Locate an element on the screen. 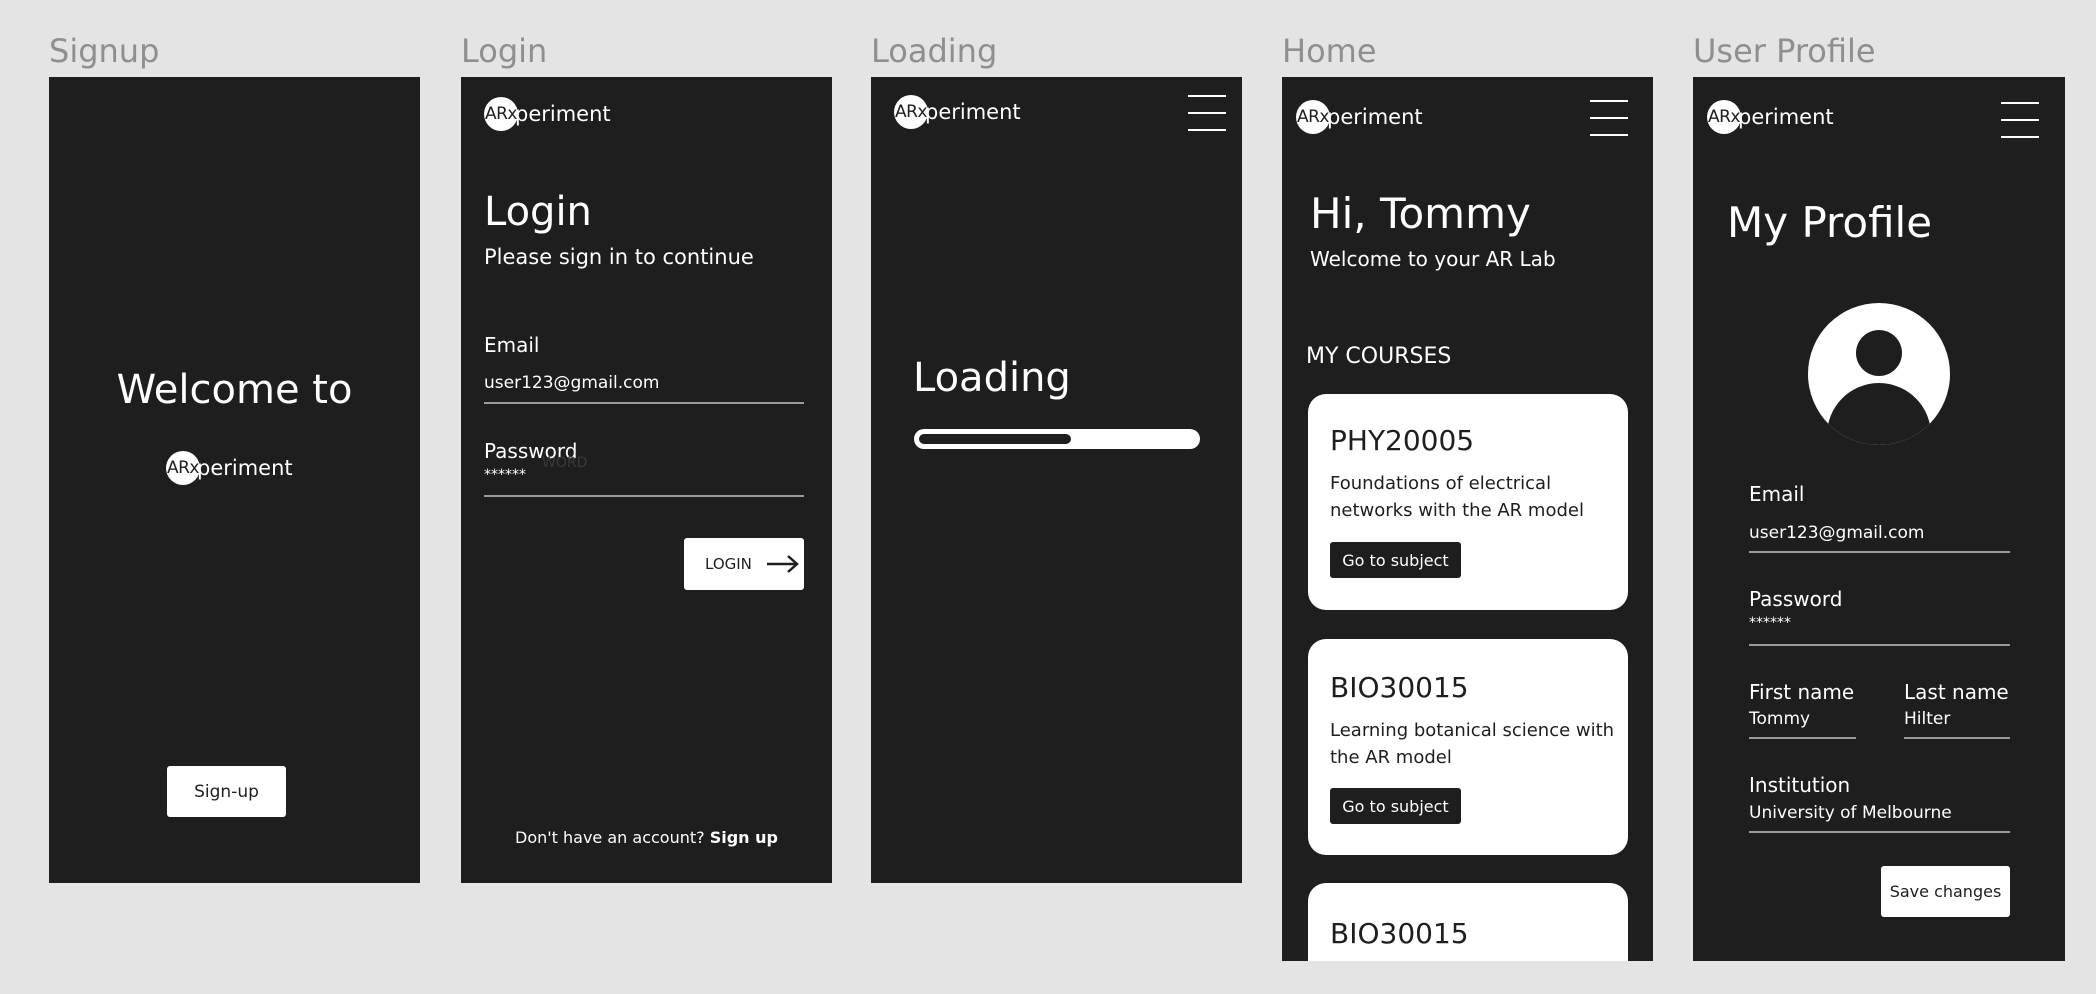  frame-title-login: Login is located at coordinates (504, 51).